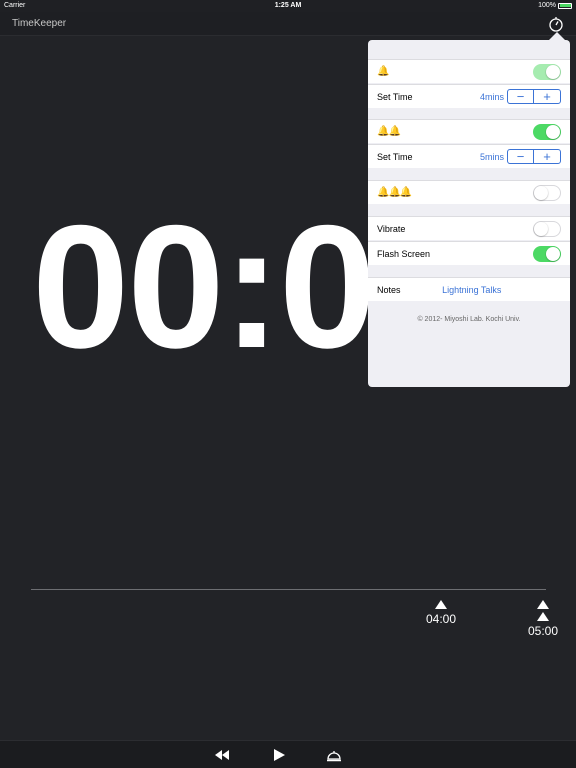 Image resolution: width=576 pixels, height=768 pixels. What do you see at coordinates (288, 589) in the screenshot?
I see `timeline-track` at bounding box center [288, 589].